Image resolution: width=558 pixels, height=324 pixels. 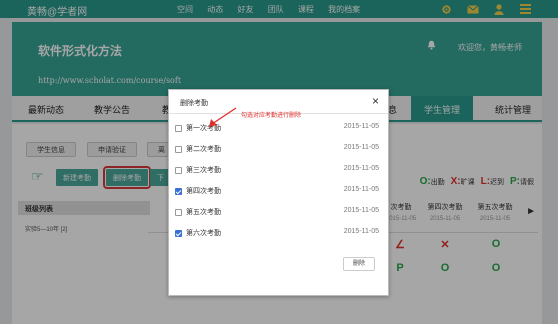 What do you see at coordinates (203, 191) in the screenshot?
I see `attendance-option-label: 第四次考勤` at bounding box center [203, 191].